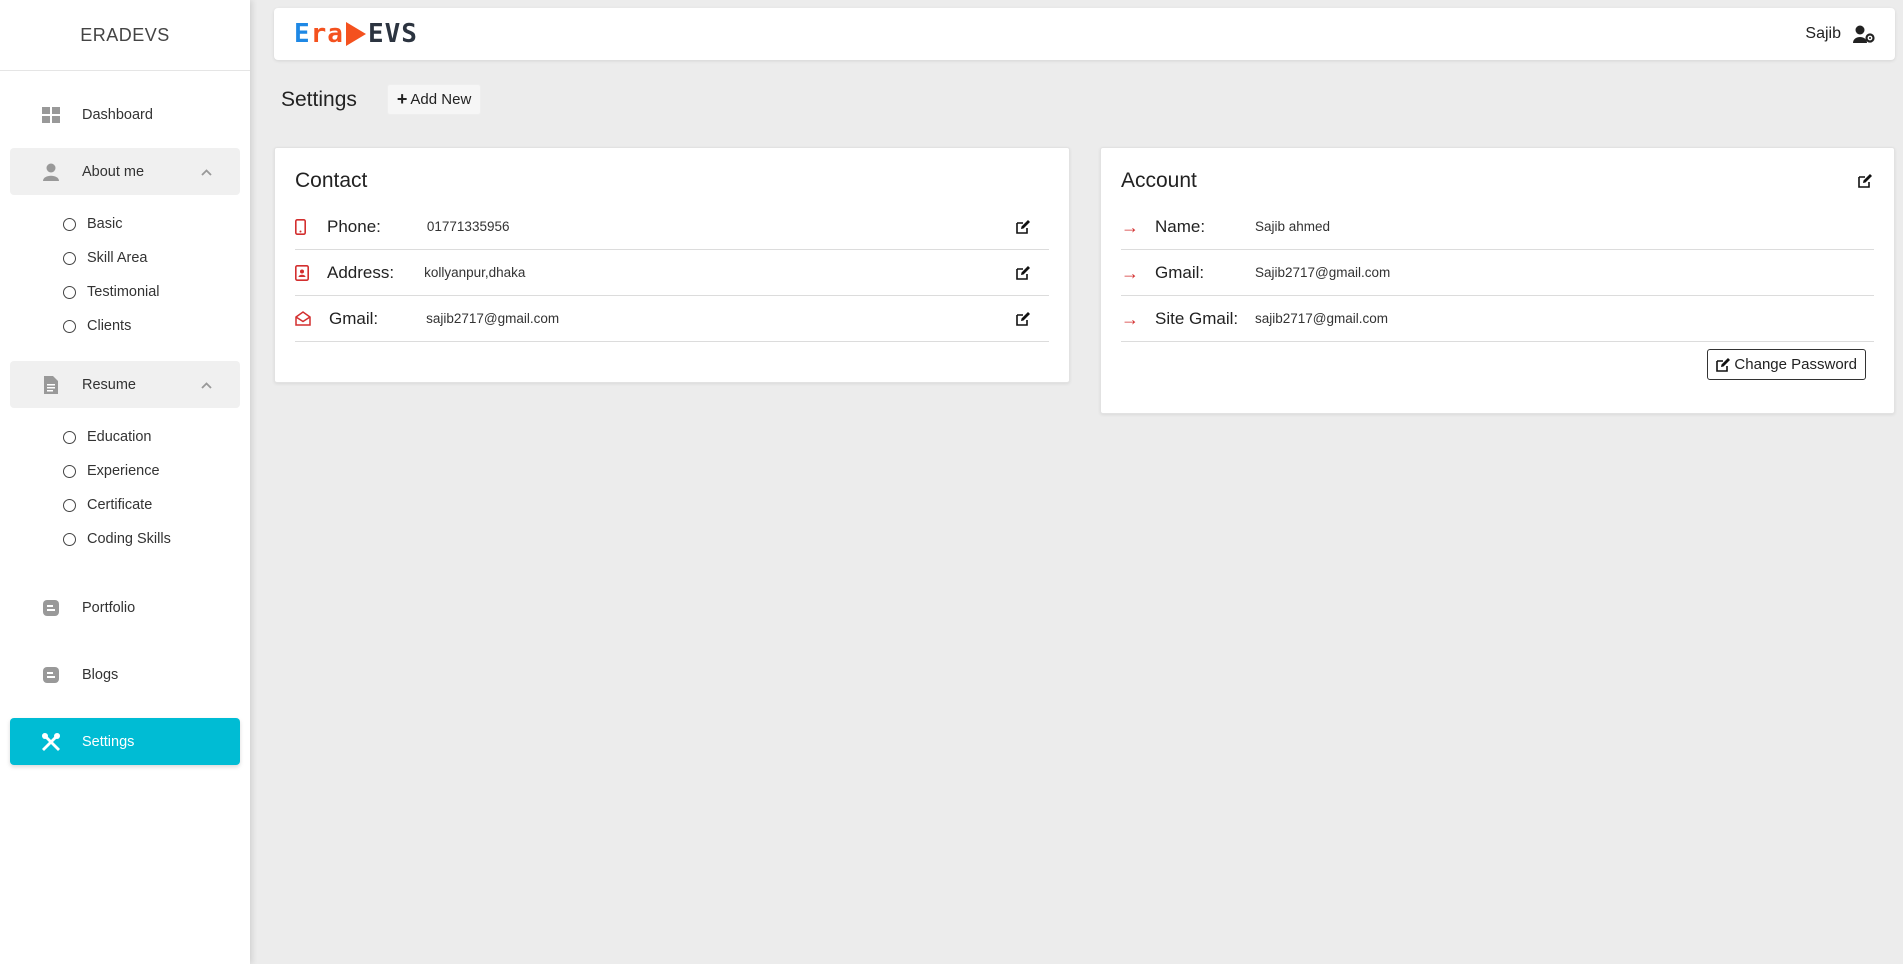 The height and width of the screenshot is (964, 1903). Describe the element at coordinates (493, 318) in the screenshot. I see `gmail-value: sajib2717@gmail.com` at that location.